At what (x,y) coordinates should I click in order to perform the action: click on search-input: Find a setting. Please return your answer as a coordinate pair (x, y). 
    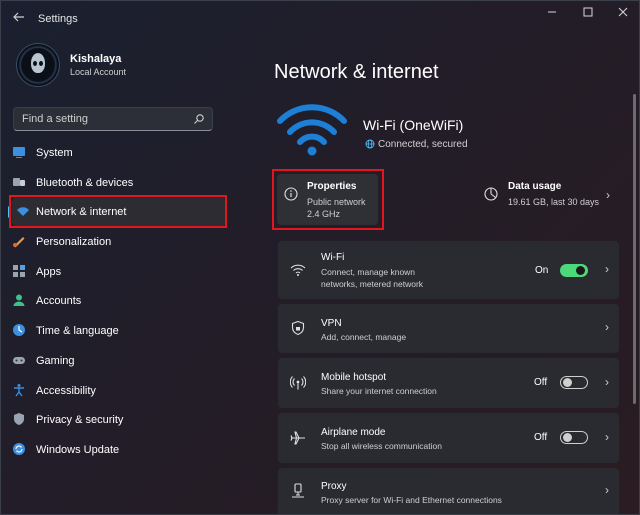
    Looking at the image, I should click on (113, 119).